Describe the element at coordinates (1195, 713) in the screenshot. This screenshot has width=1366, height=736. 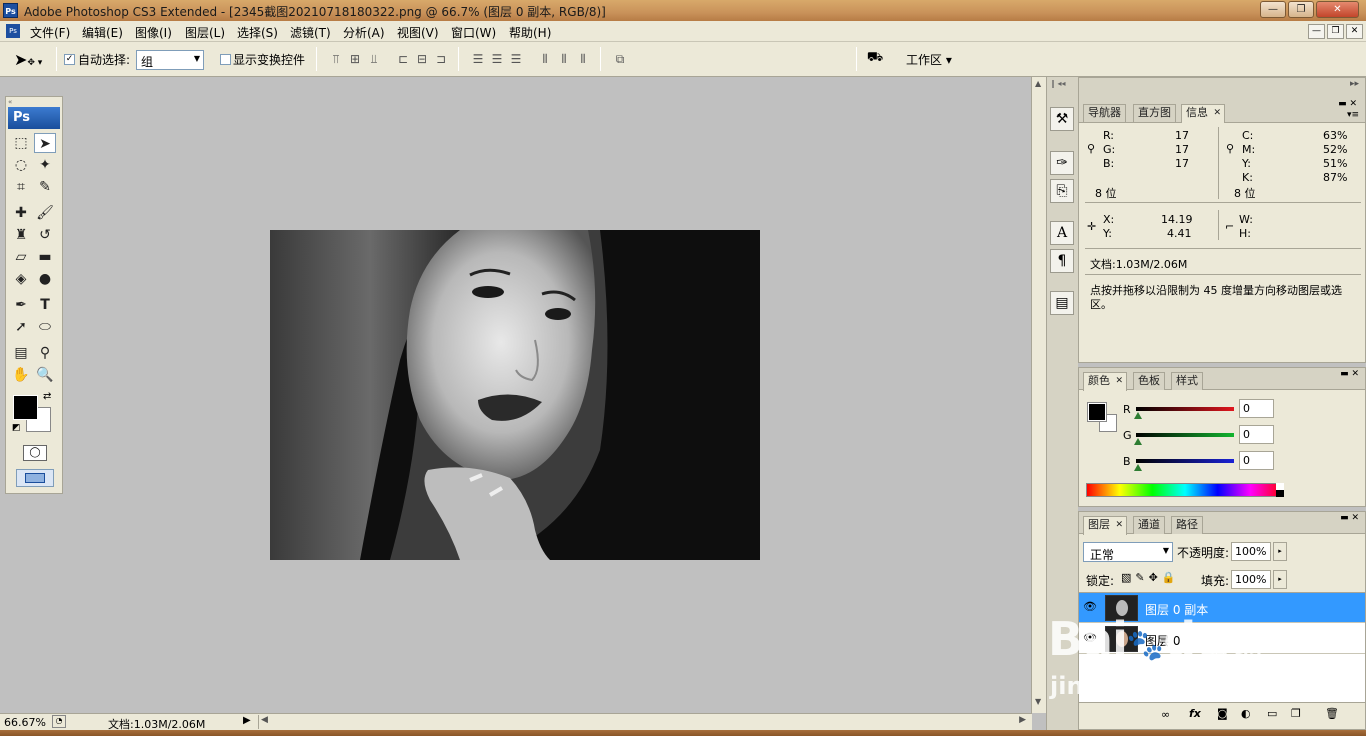
I see `layer-style-icon: fx` at that location.